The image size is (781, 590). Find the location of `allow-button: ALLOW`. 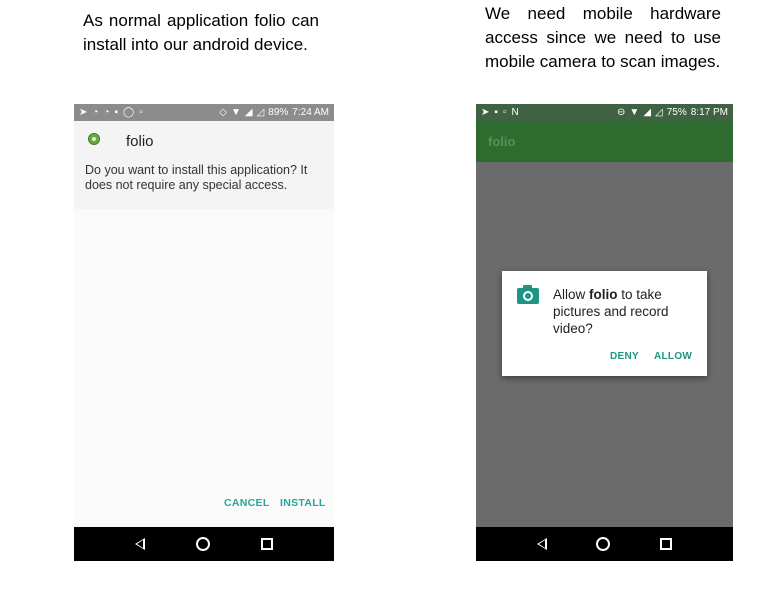

allow-button: ALLOW is located at coordinates (673, 356).